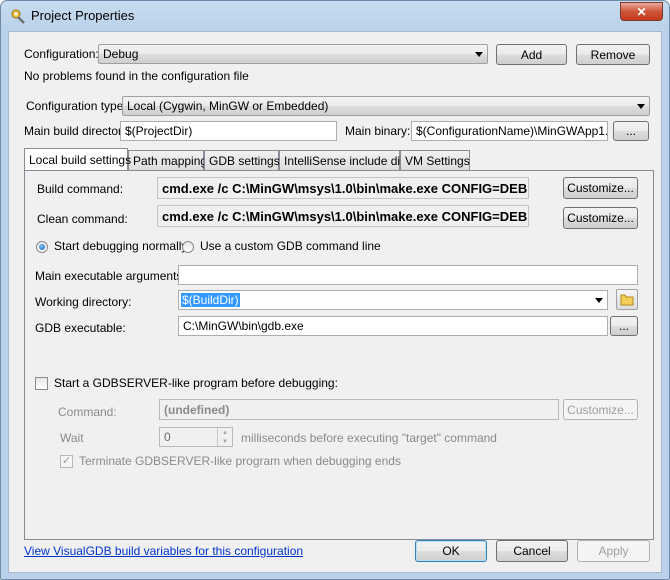 The image size is (670, 580). I want to click on tab-label: Local build settings, so click(80, 159).